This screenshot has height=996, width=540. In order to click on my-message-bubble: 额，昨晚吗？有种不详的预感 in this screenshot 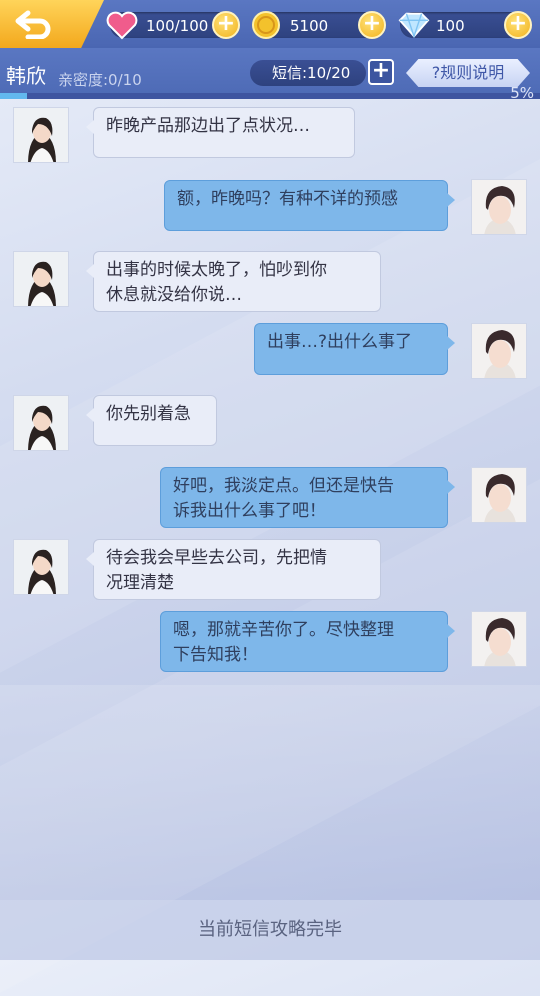, I will do `click(309, 205)`.